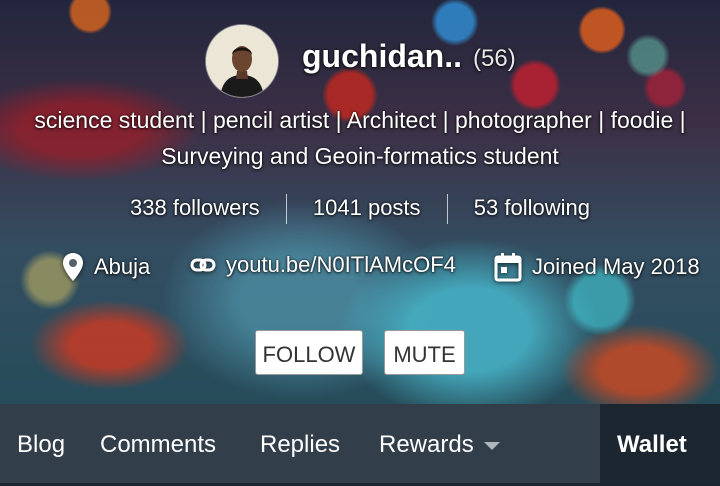  I want to click on profile-location: Abuja, so click(106, 267).